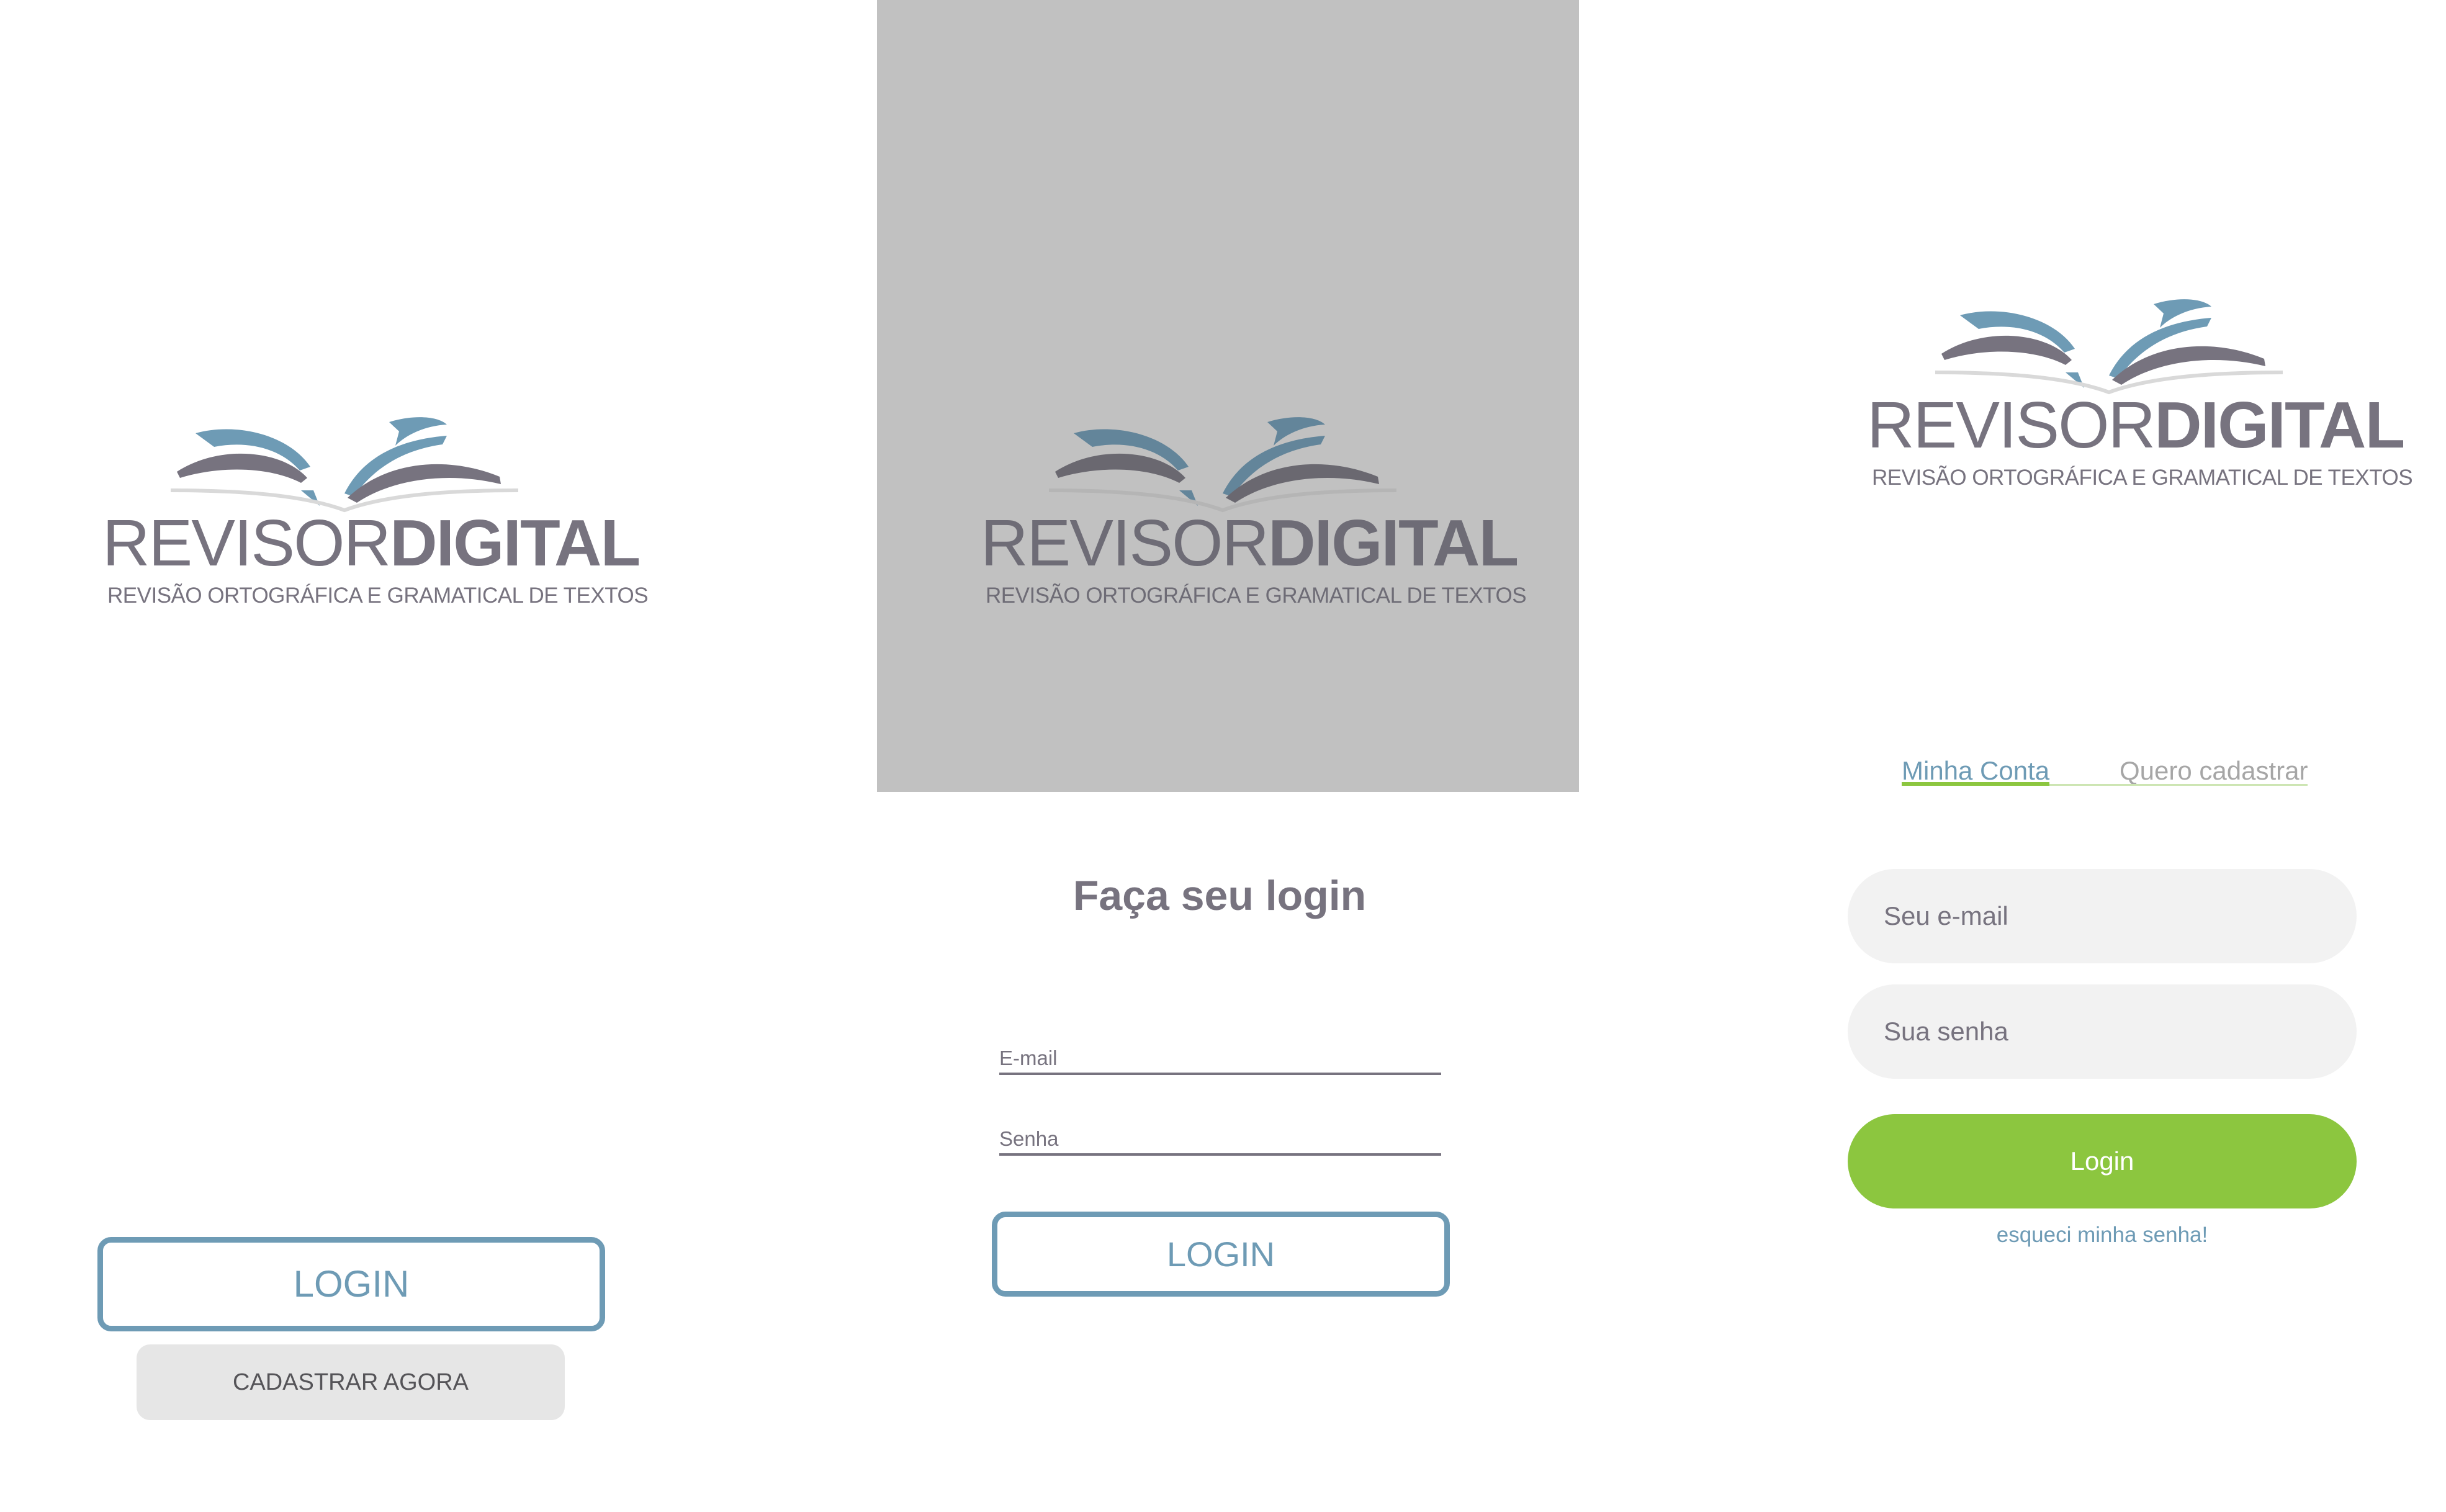  I want to click on email-input: Seu e-mail, so click(2102, 916).